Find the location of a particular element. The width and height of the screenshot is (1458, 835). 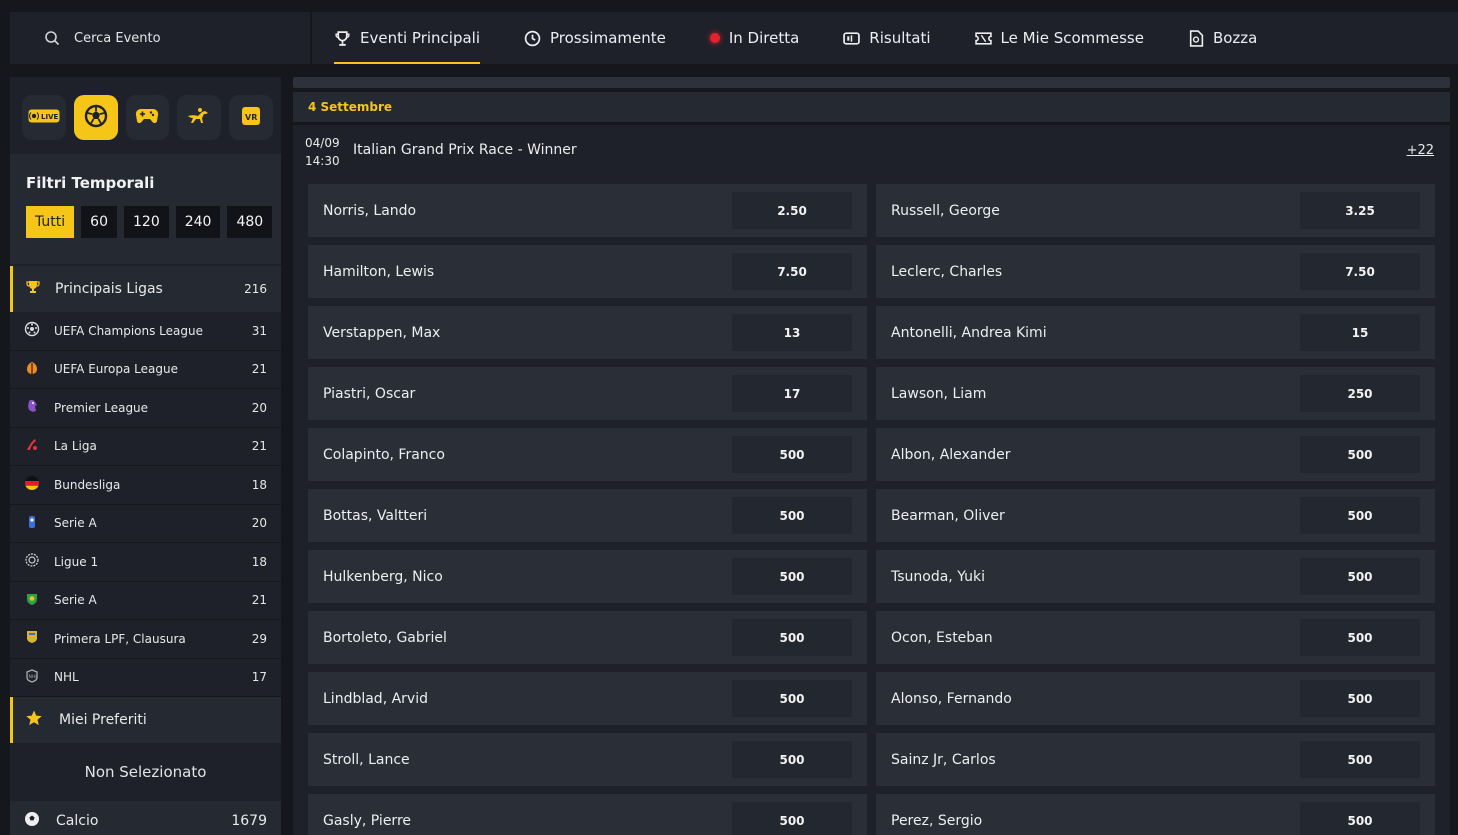

league-count: 29 is located at coordinates (259, 638).